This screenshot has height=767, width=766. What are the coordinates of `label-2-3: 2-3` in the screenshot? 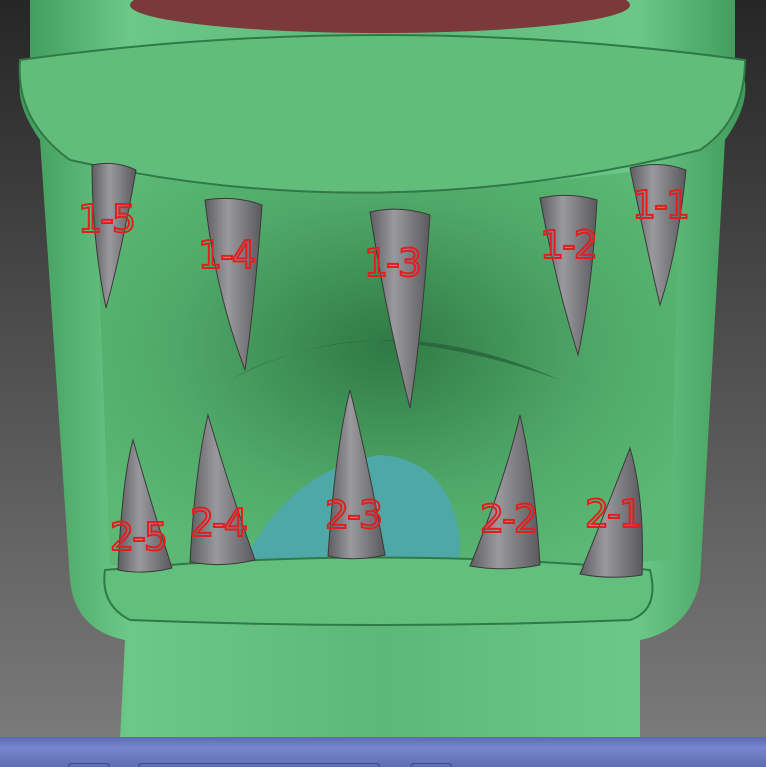 It's located at (353, 515).